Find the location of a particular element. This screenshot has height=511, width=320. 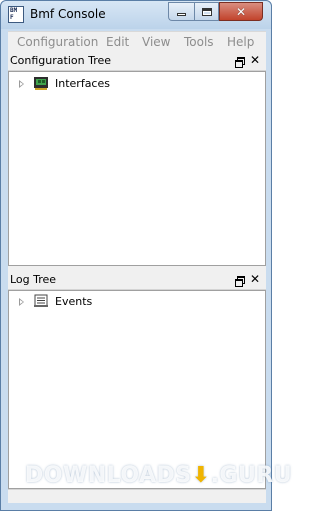

close-button: ✕ is located at coordinates (241, 11).